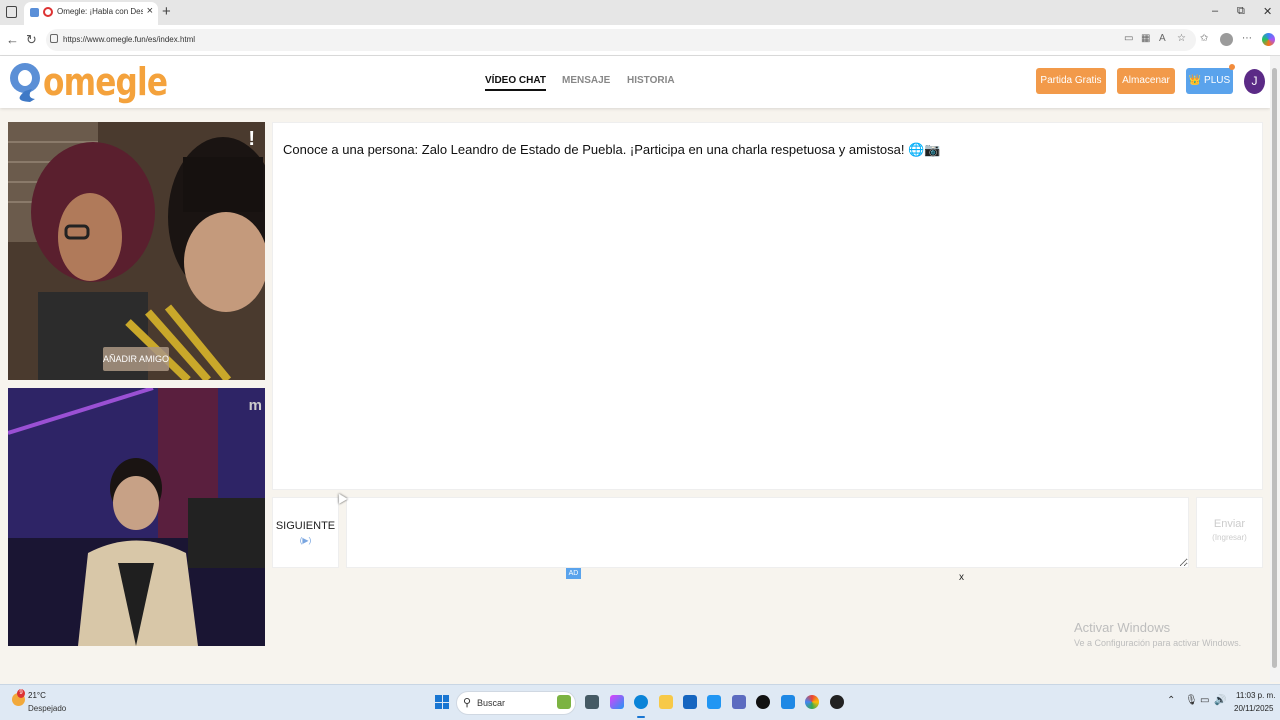 The image size is (1280, 720). Describe the element at coordinates (788, 702) in the screenshot. I see `app-icon` at that location.